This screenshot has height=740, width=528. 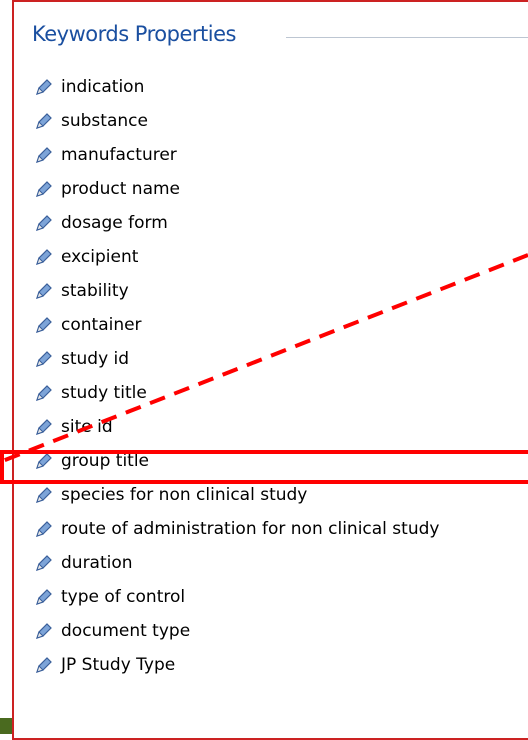 What do you see at coordinates (126, 631) in the screenshot?
I see `keyword-label: document type` at bounding box center [126, 631].